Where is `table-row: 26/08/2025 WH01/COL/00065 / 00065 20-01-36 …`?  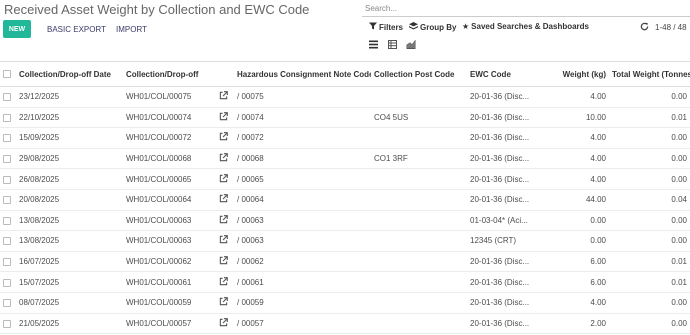 table-row: 26/08/2025 WH01/COL/00065 / 00065 20-01-36 … is located at coordinates (345, 179).